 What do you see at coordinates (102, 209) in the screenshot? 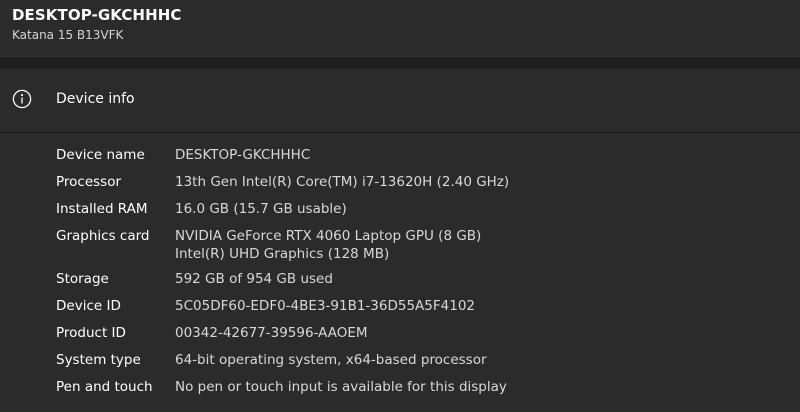
I see `row-label: Installed RAM` at bounding box center [102, 209].